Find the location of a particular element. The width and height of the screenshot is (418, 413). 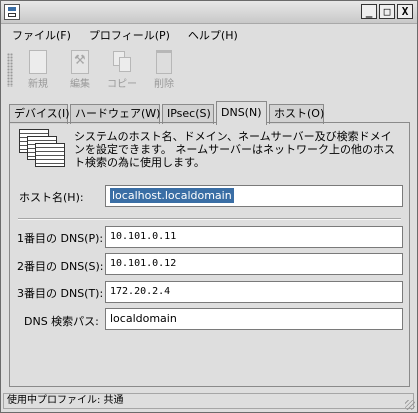

dns3-label: 3番目の DNS(T): is located at coordinates (60, 293).